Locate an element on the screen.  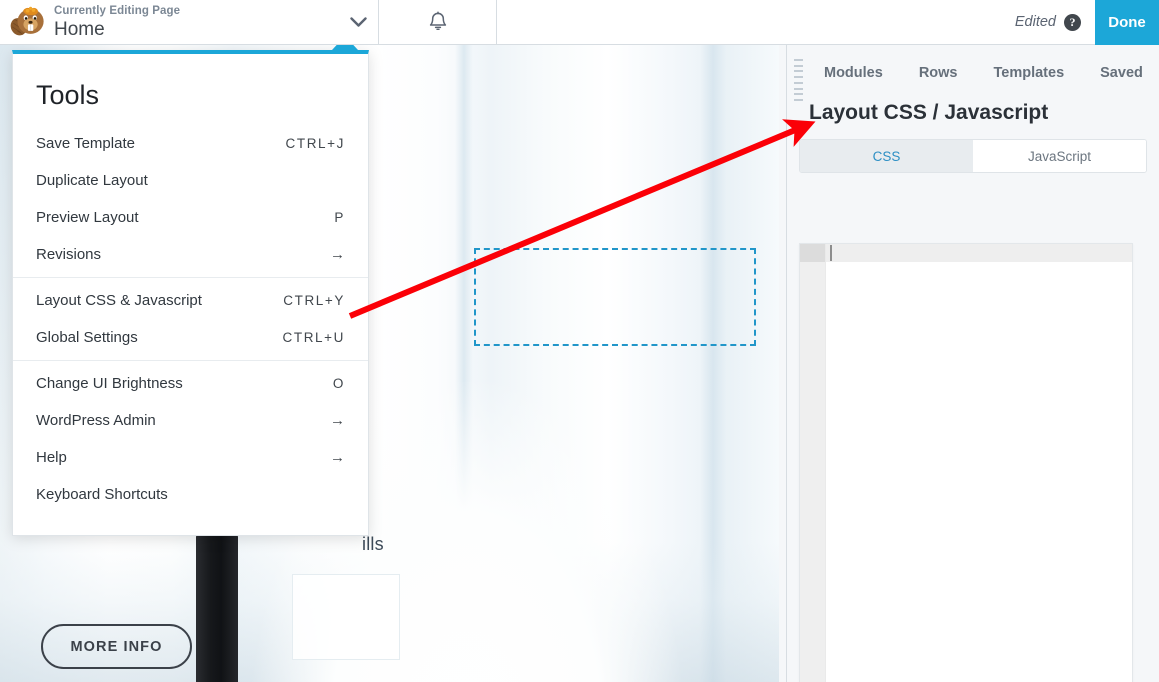
menu-item-revisions: Revisions → is located at coordinates (190, 254).